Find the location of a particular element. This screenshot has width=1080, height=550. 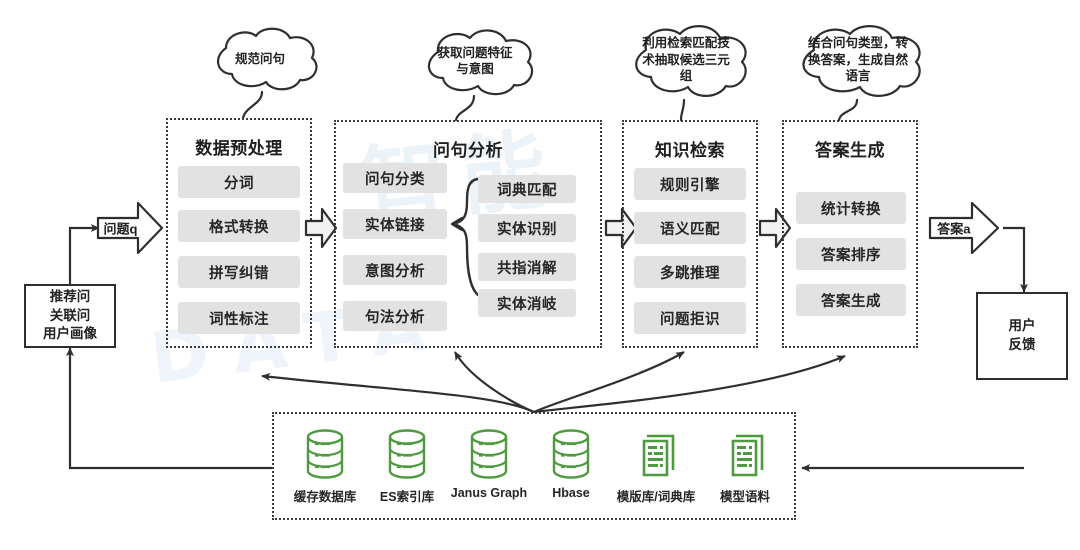

data-source-5: 模型语料 is located at coordinates (745, 465).